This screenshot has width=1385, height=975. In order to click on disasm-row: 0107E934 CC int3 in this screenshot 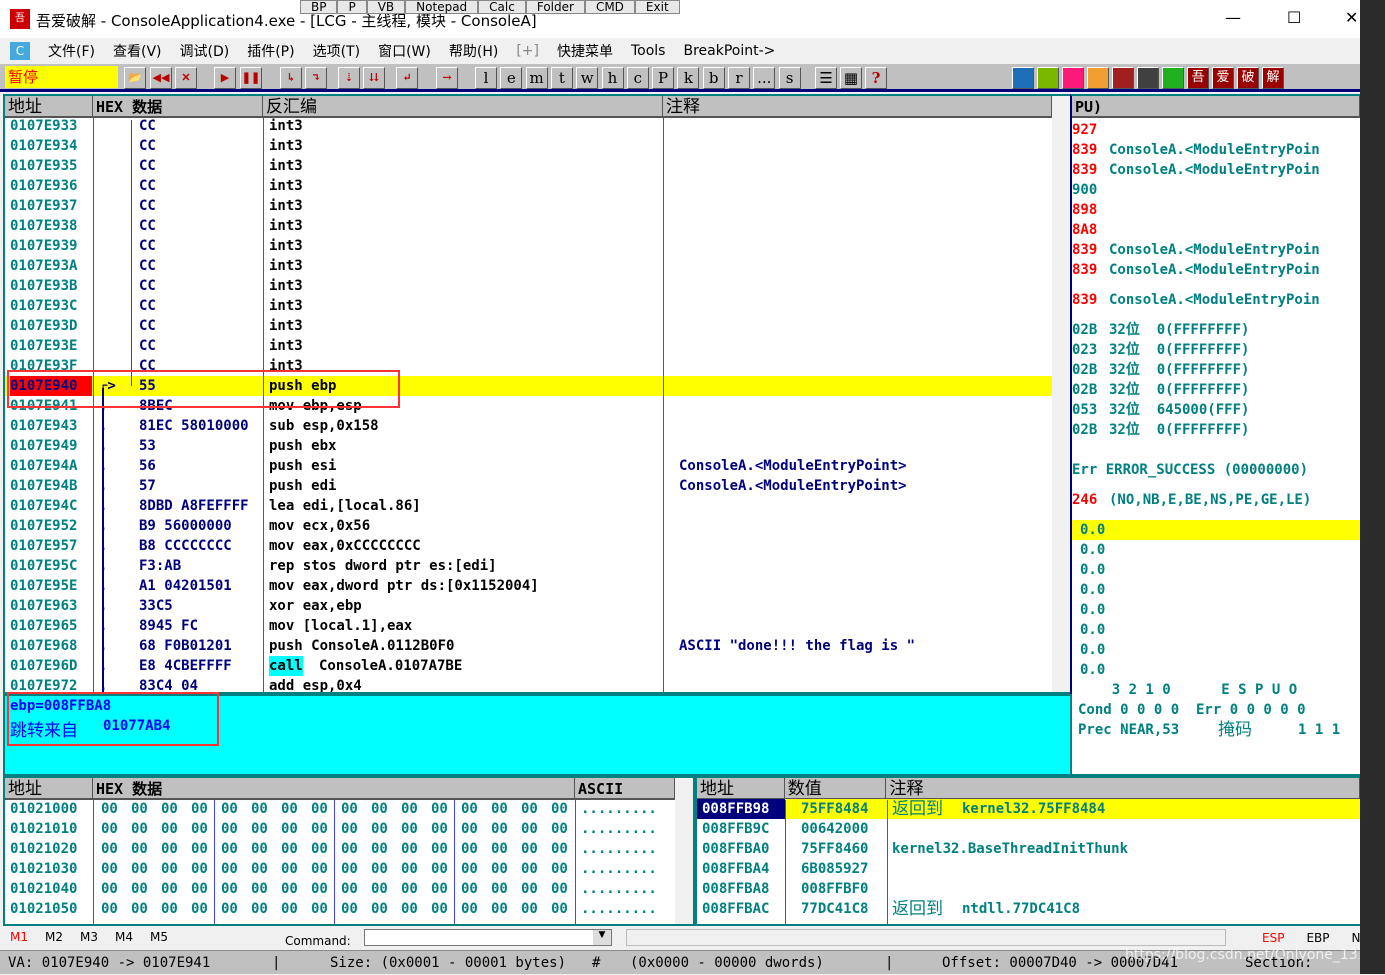, I will do `click(528, 146)`.